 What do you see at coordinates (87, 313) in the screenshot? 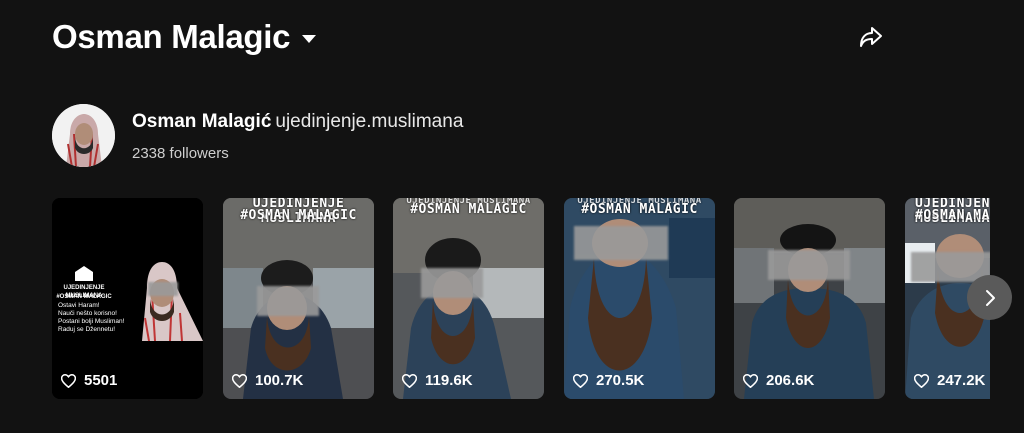
I see `card-text-line: Nauči nešto korisno!` at bounding box center [87, 313].